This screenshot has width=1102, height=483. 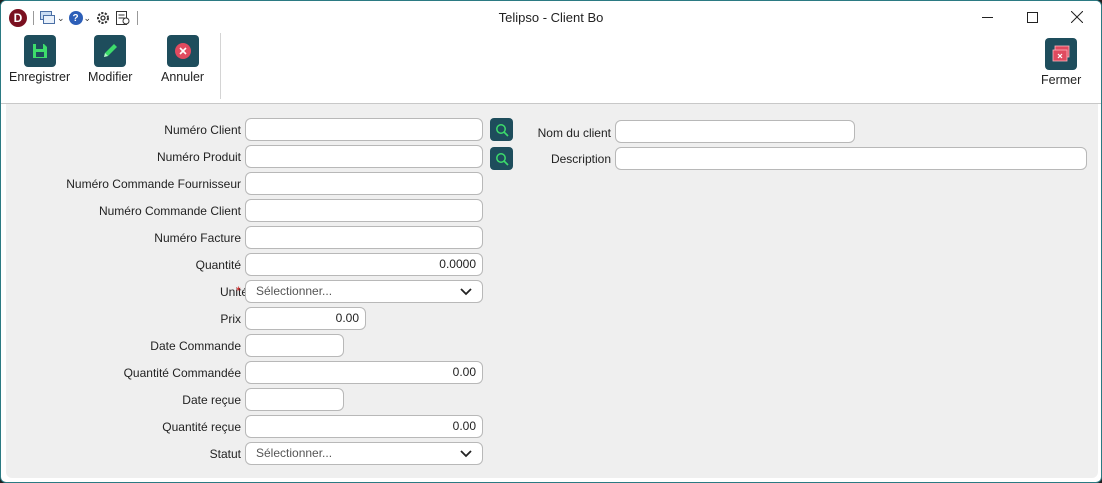 What do you see at coordinates (238, 291) in the screenshot?
I see `required-mark: *` at bounding box center [238, 291].